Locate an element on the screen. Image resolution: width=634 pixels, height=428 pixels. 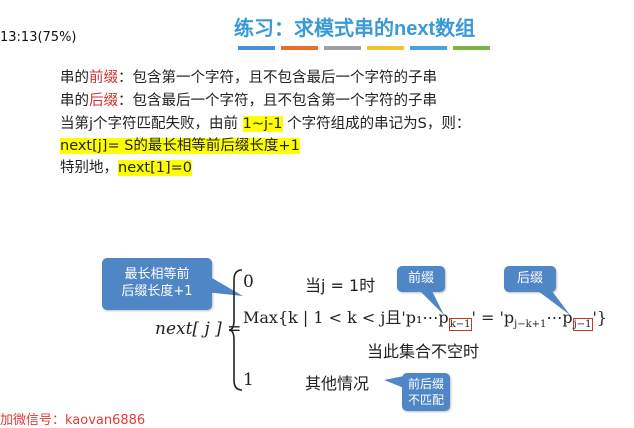
callout-suffix: 后缀 is located at coordinates (530, 279).